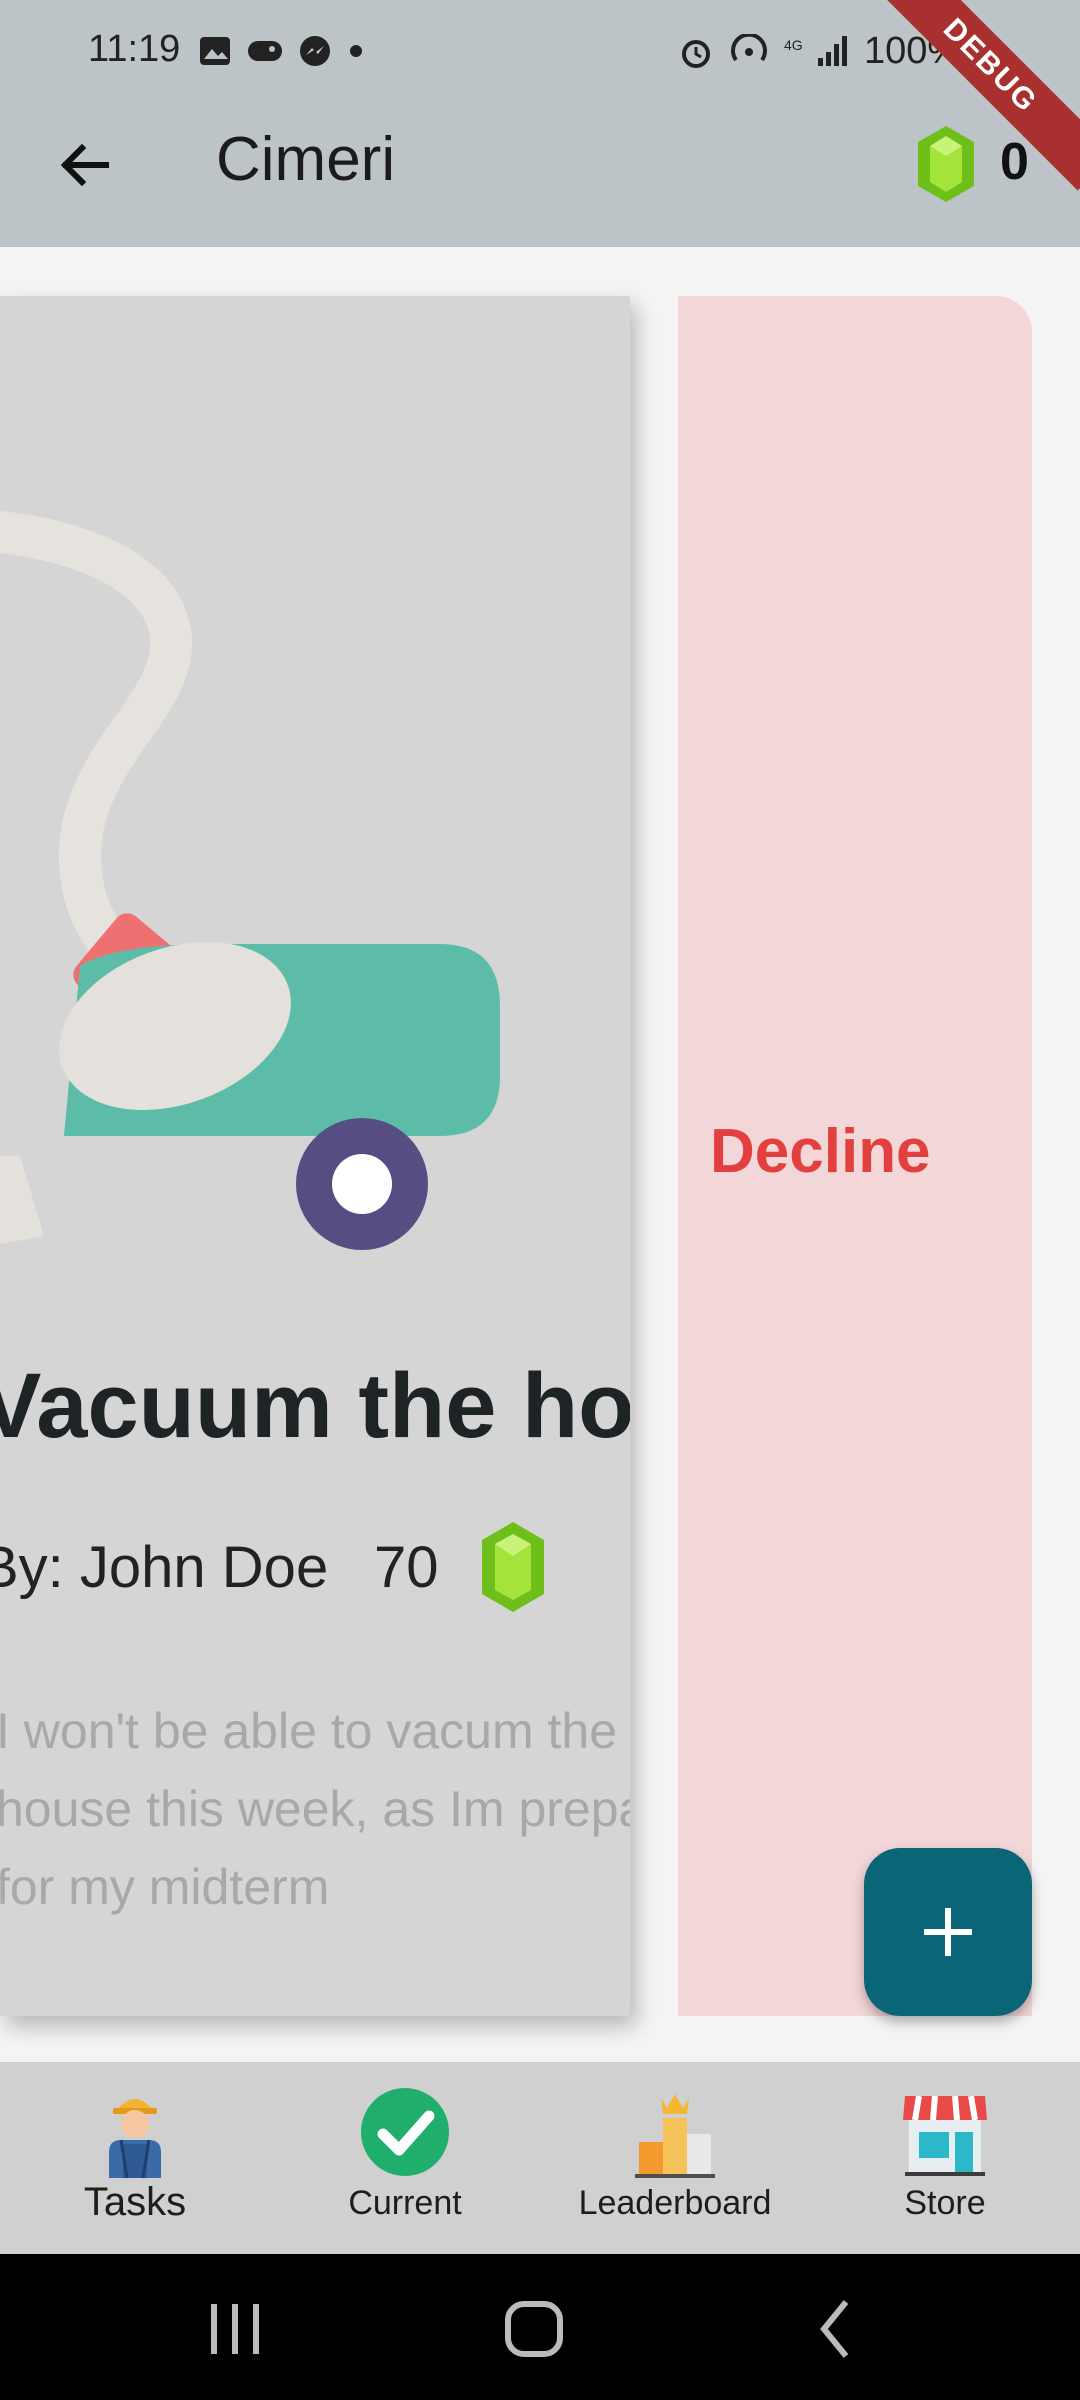  Describe the element at coordinates (265, 51) in the screenshot. I see `game-controller-icon` at that location.